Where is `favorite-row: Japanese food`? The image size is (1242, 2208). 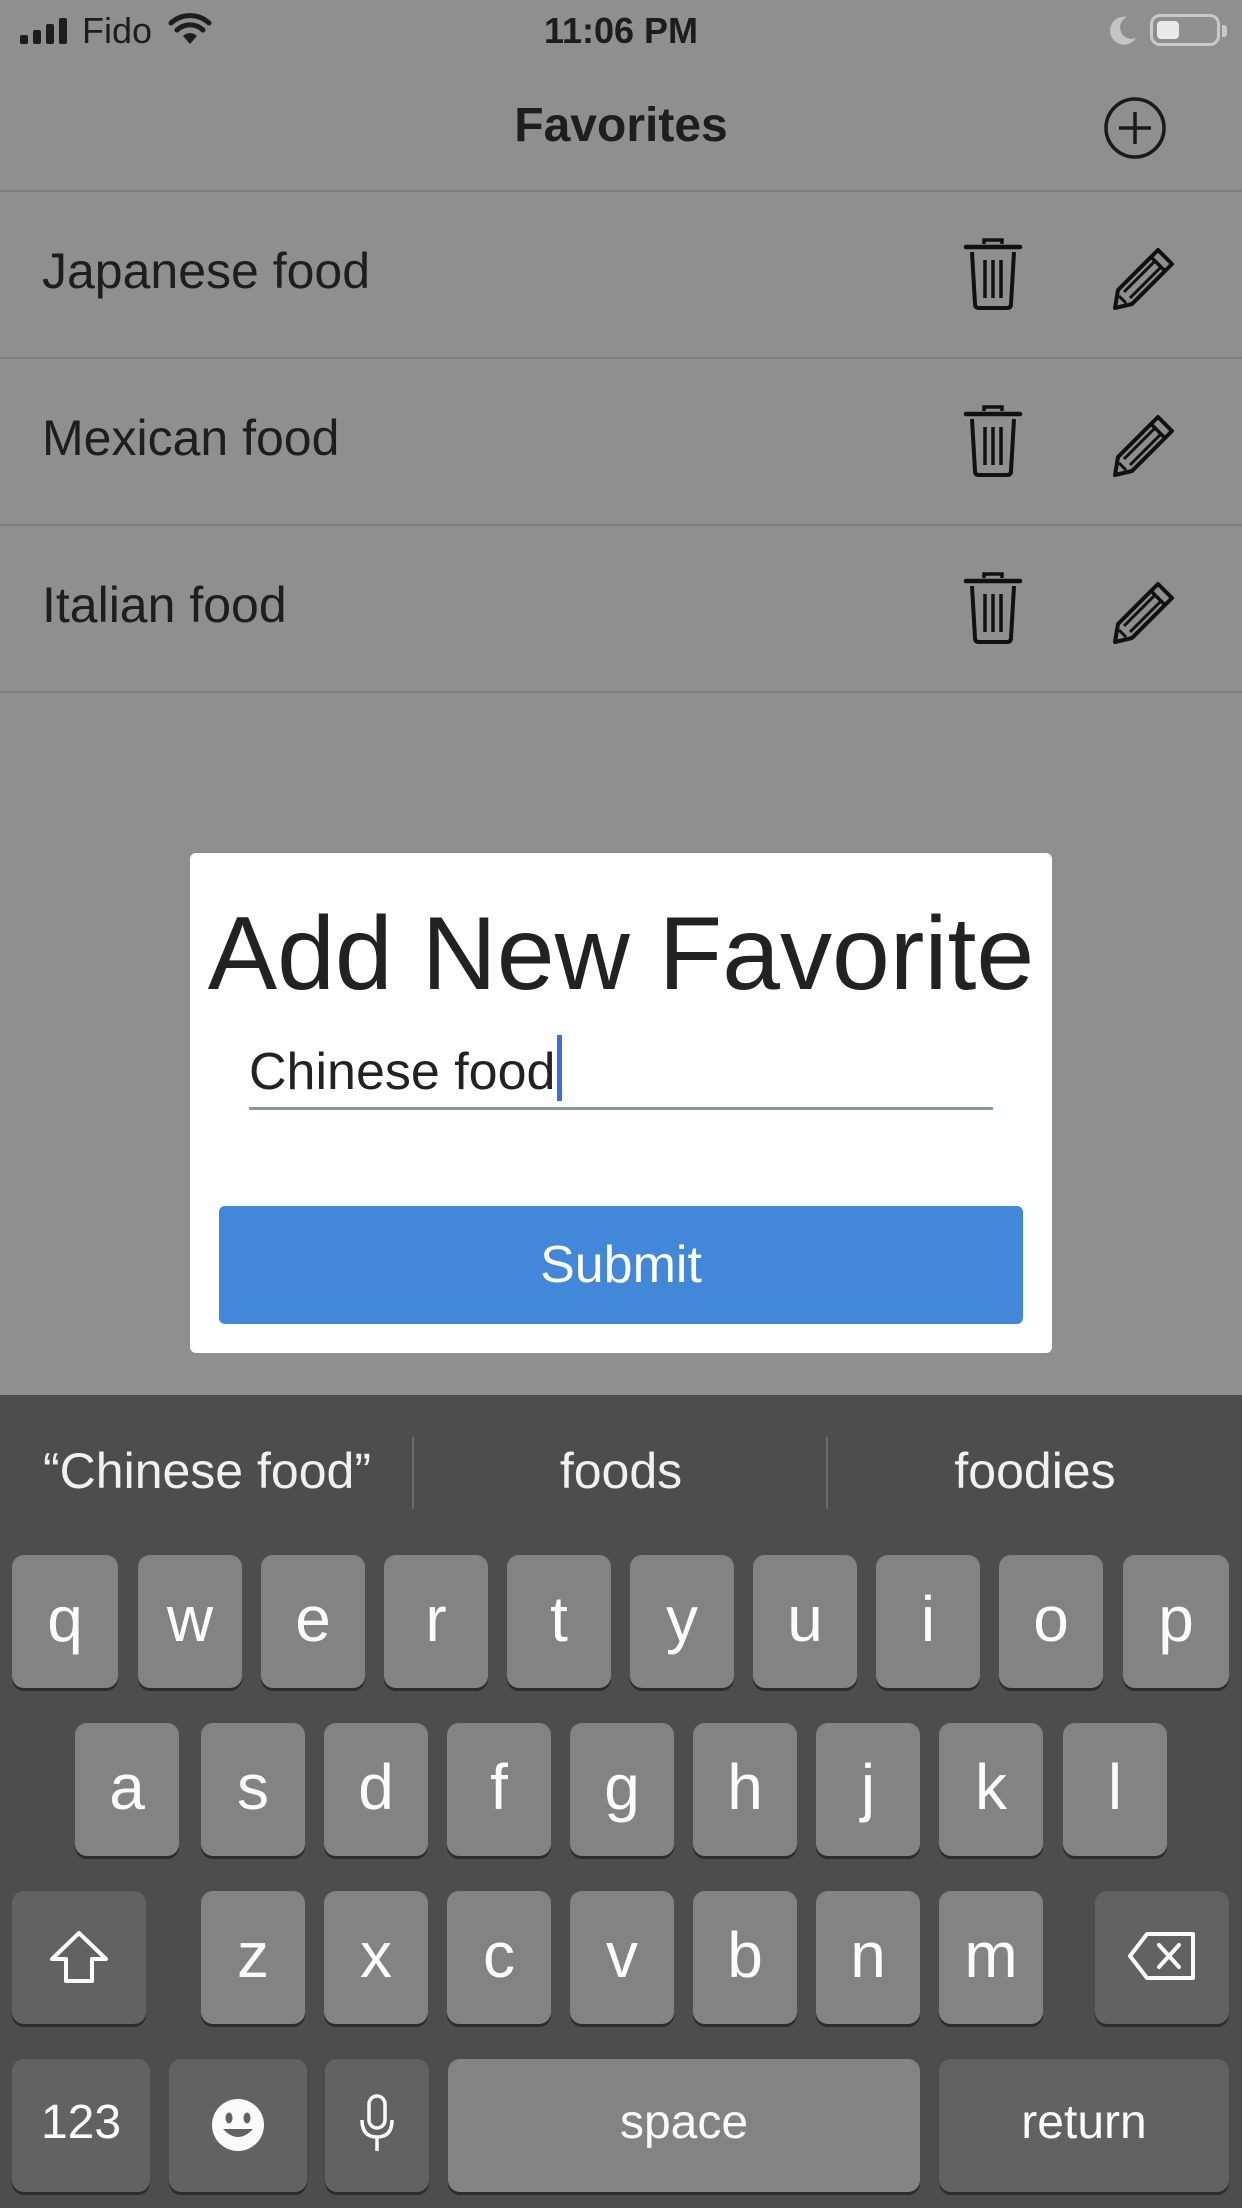 favorite-row: Japanese food is located at coordinates (621, 275).